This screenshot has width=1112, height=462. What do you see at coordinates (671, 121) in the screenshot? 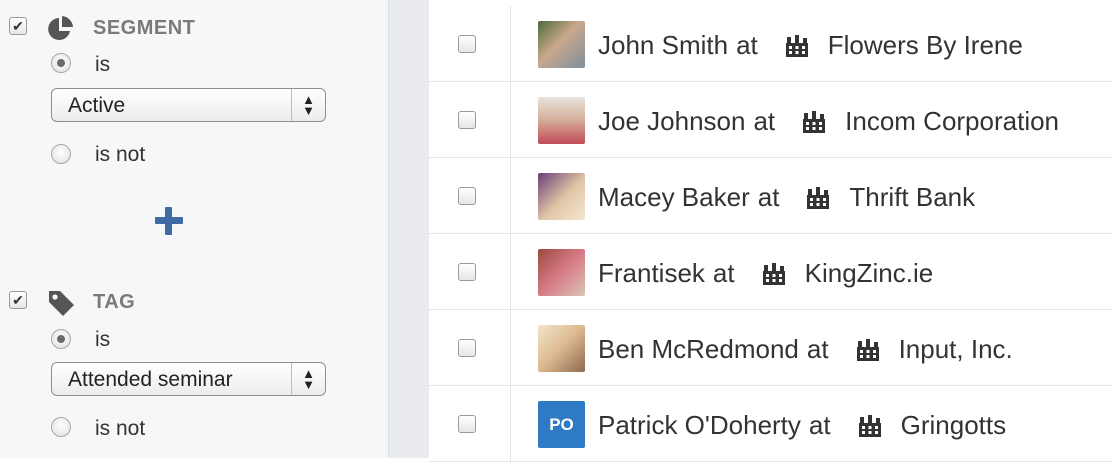
I see `contact-name: Joe Johnson` at bounding box center [671, 121].